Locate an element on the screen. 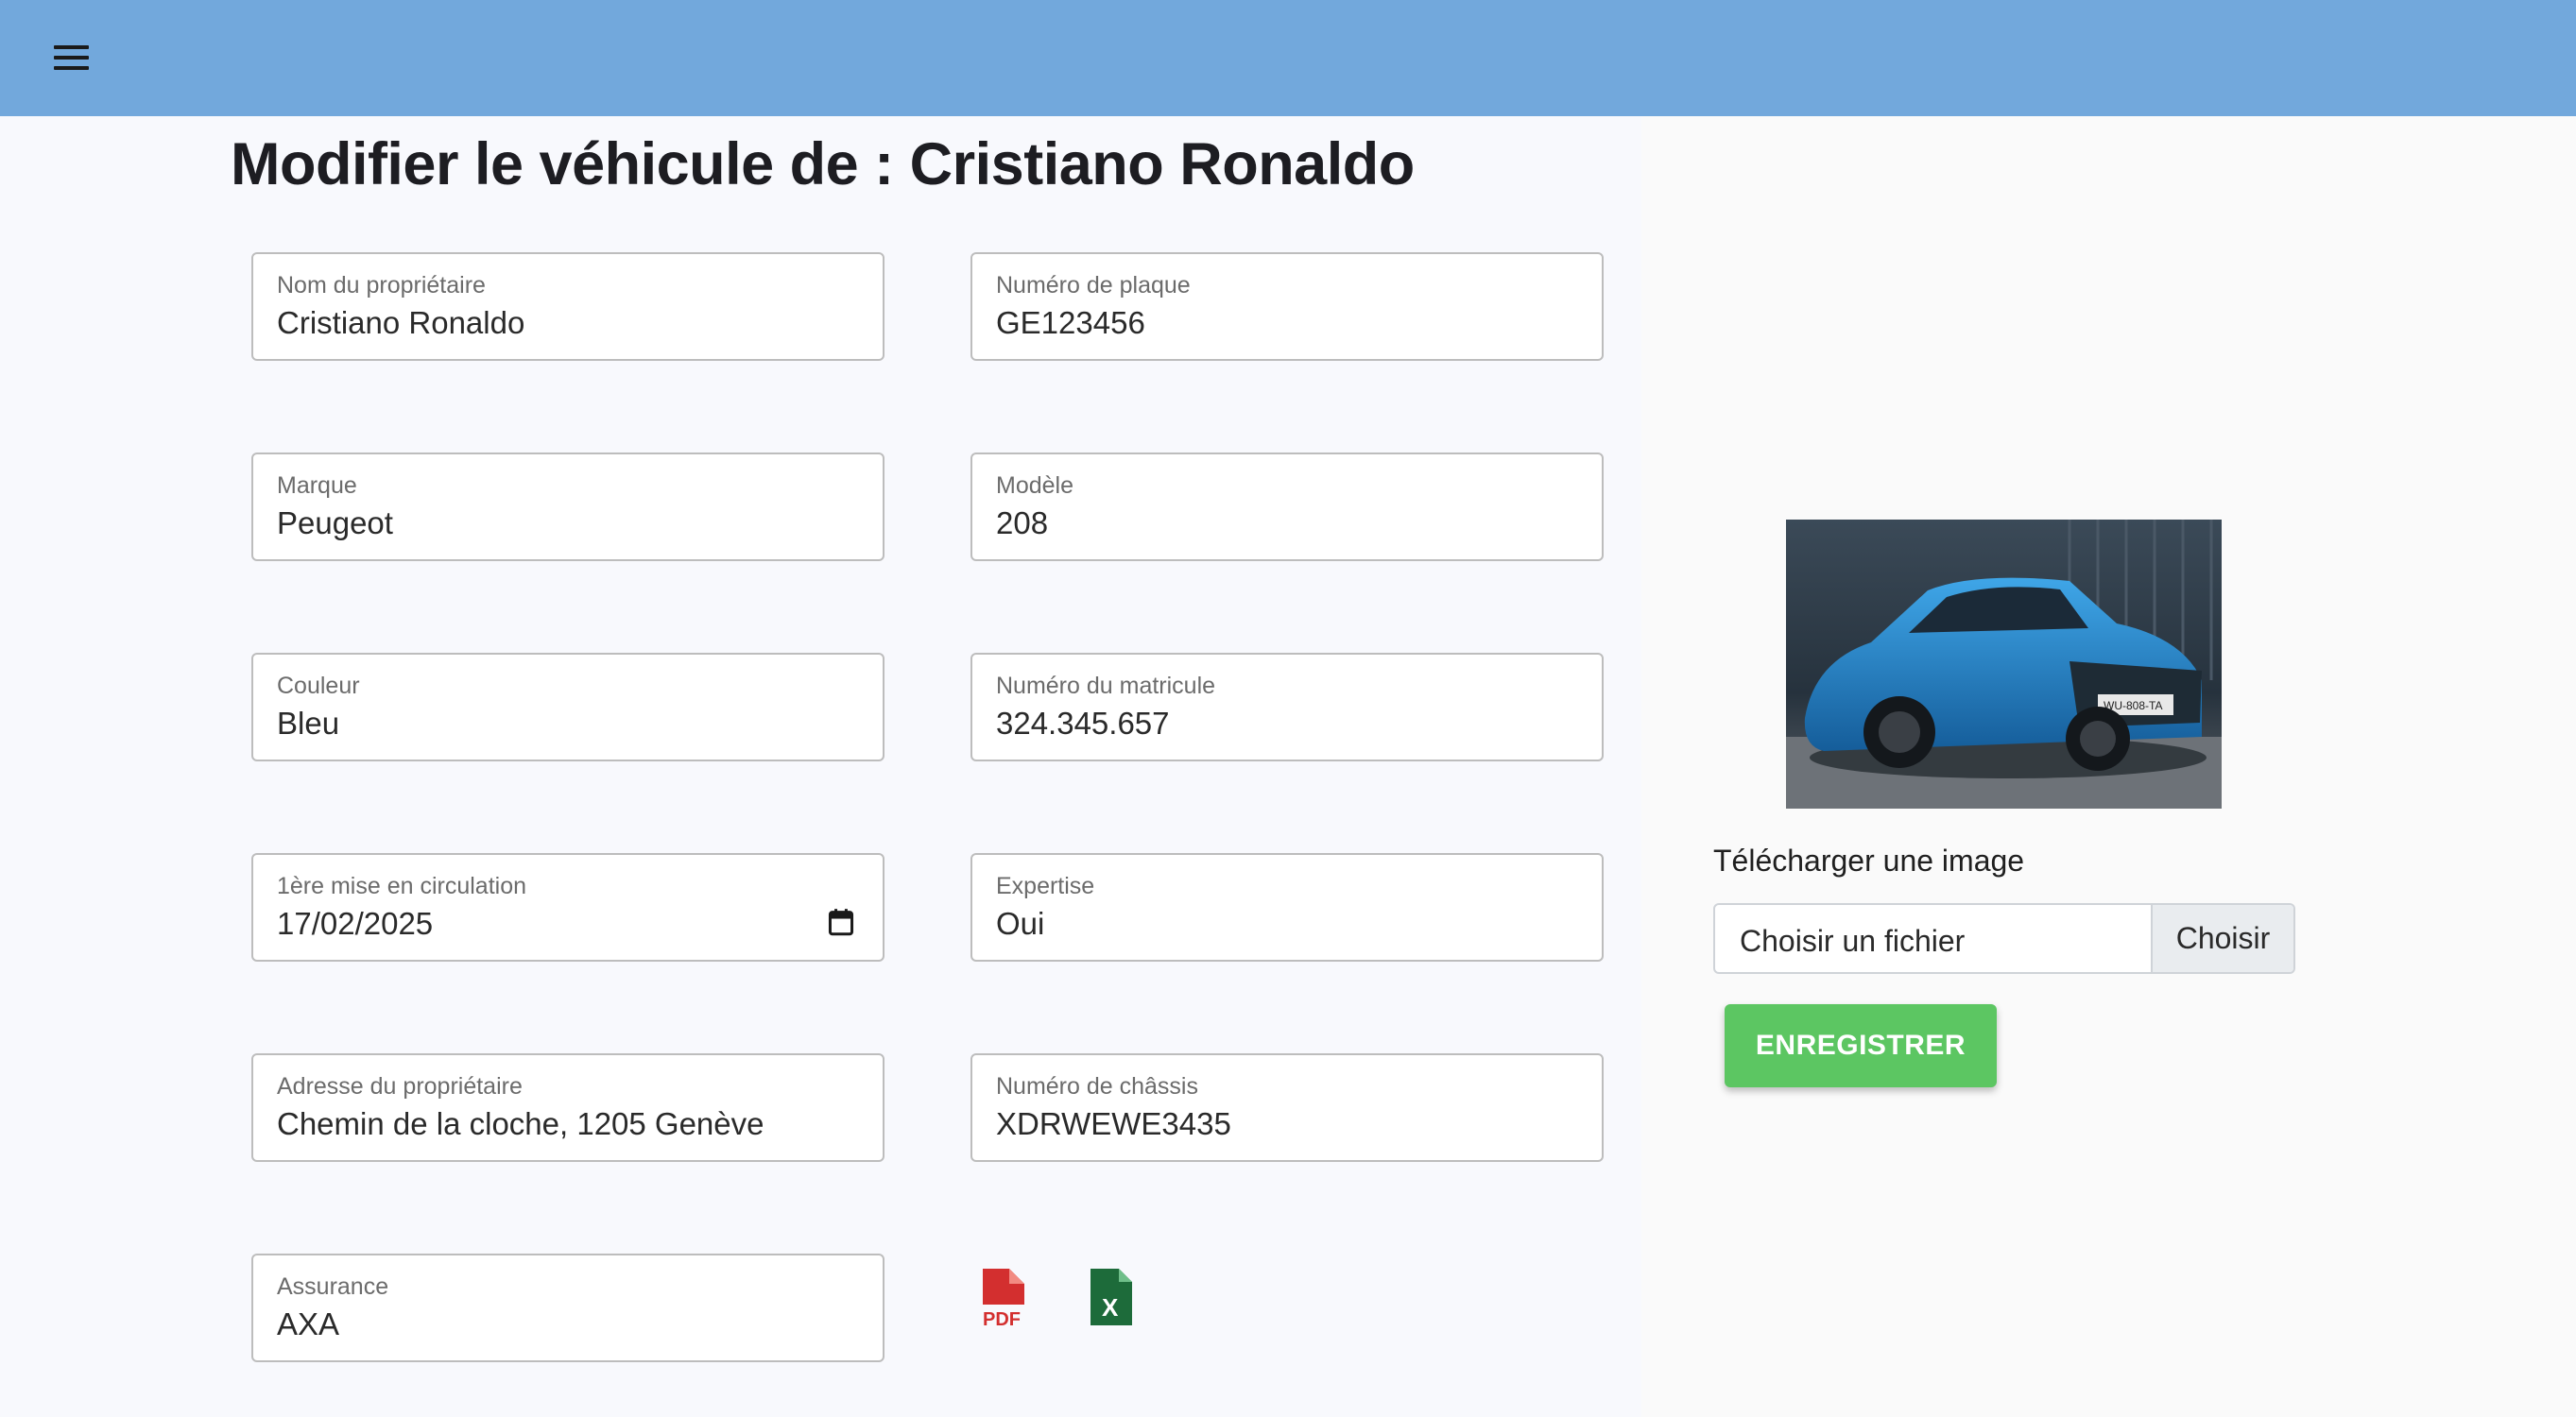 This screenshot has width=2576, height=1417. insurance-value: AXA is located at coordinates (308, 1324).